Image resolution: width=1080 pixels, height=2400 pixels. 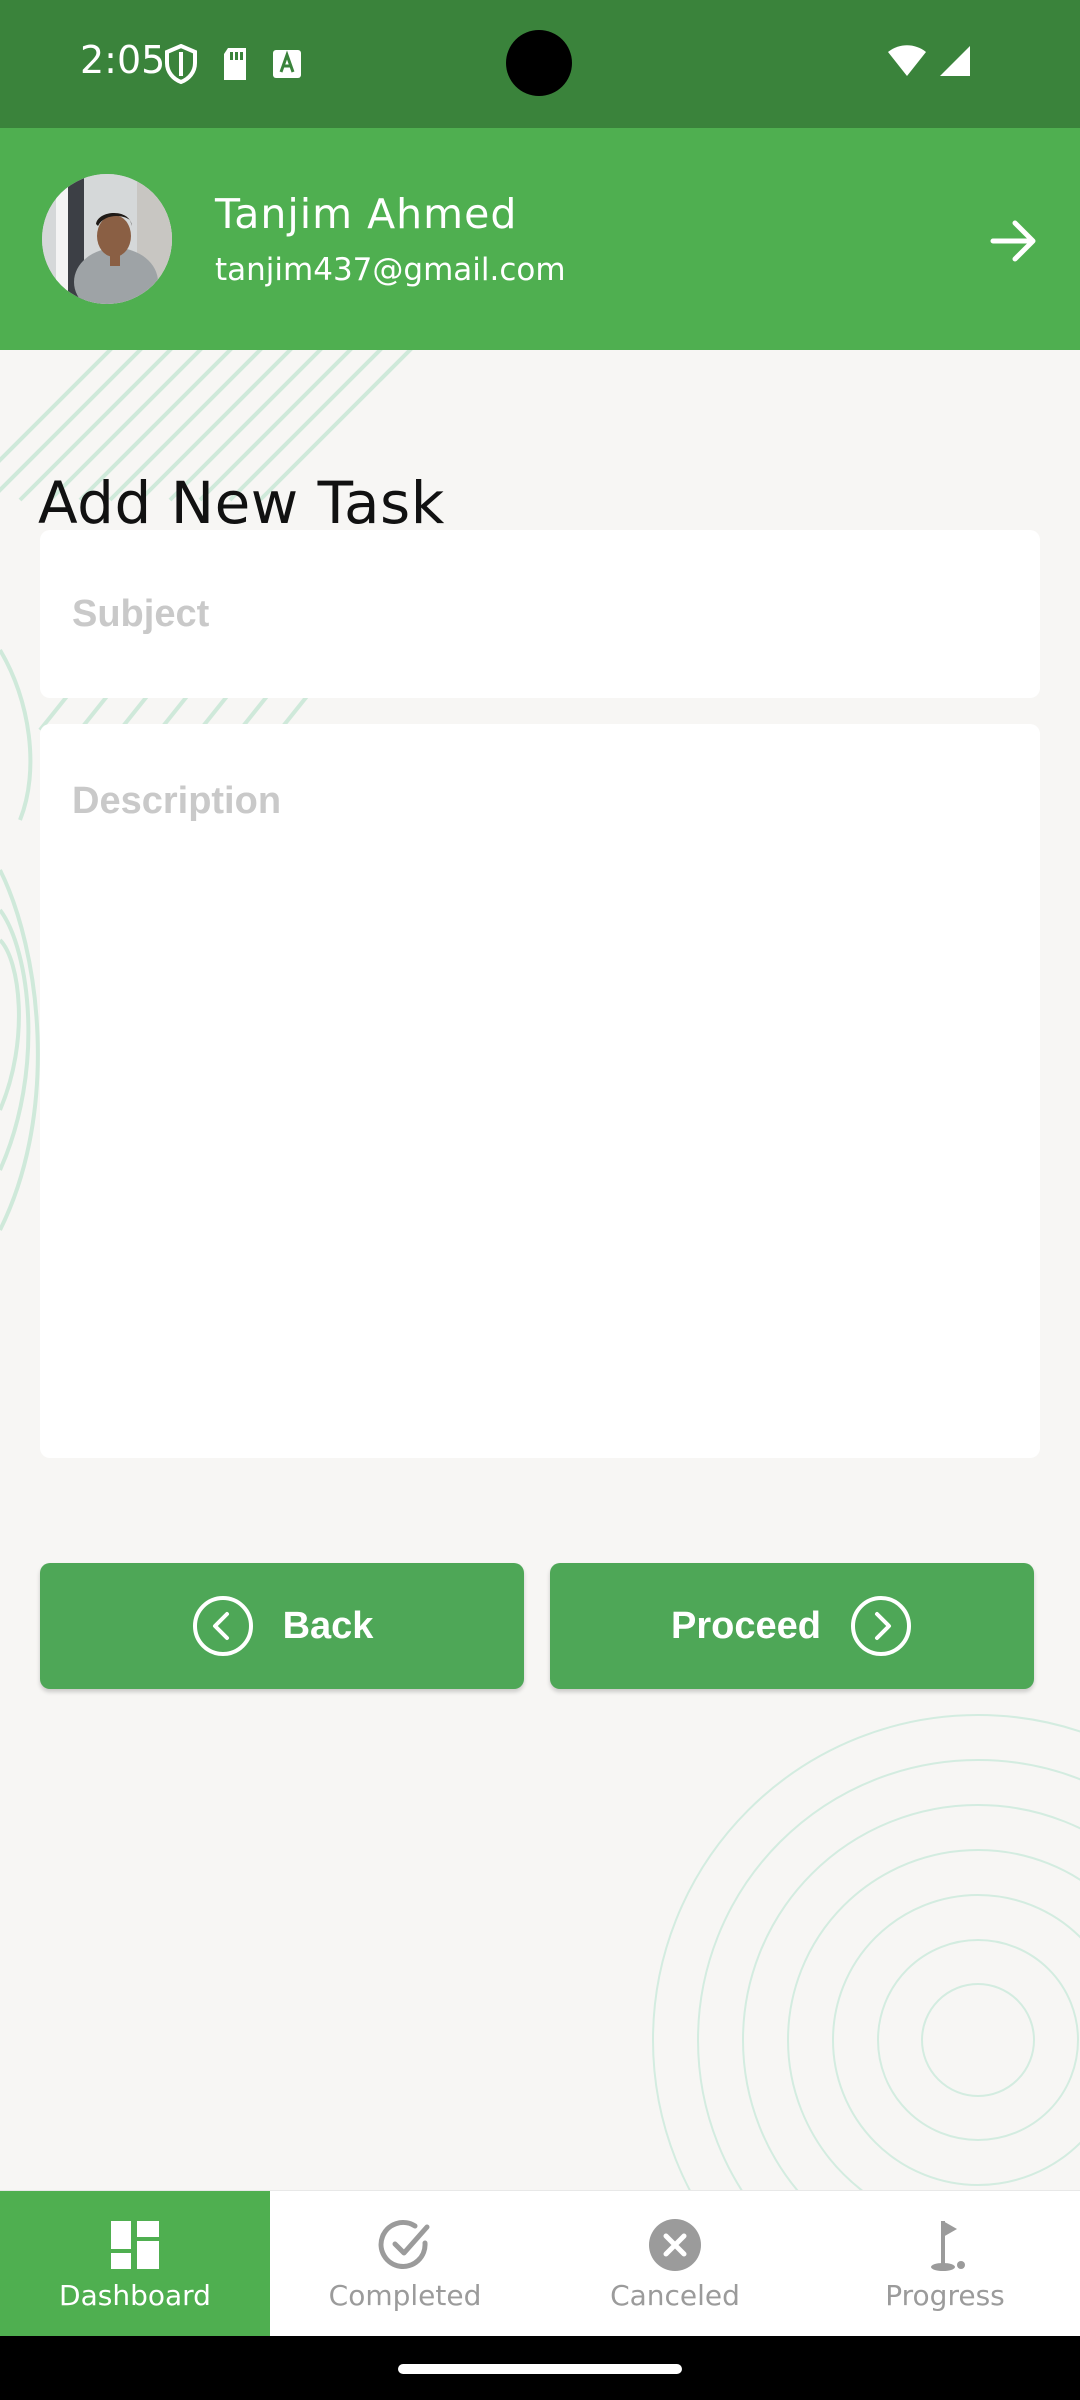 I want to click on nav-label-progress: Progress, so click(x=945, y=2295).